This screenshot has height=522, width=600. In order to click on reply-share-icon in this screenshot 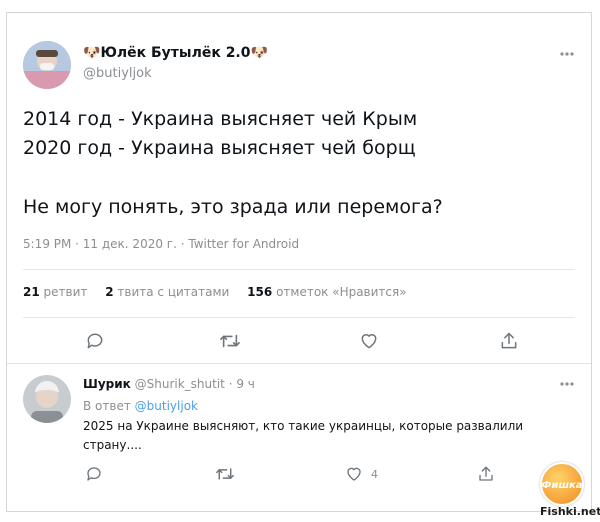, I will do `click(486, 474)`.